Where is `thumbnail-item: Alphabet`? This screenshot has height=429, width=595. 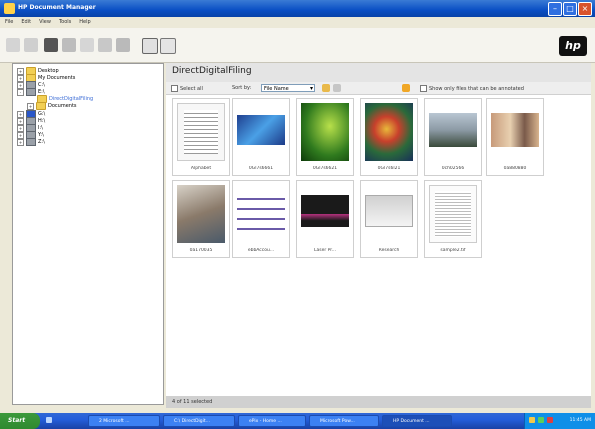
thumbnail-item: Alphabet is located at coordinates (201, 137).